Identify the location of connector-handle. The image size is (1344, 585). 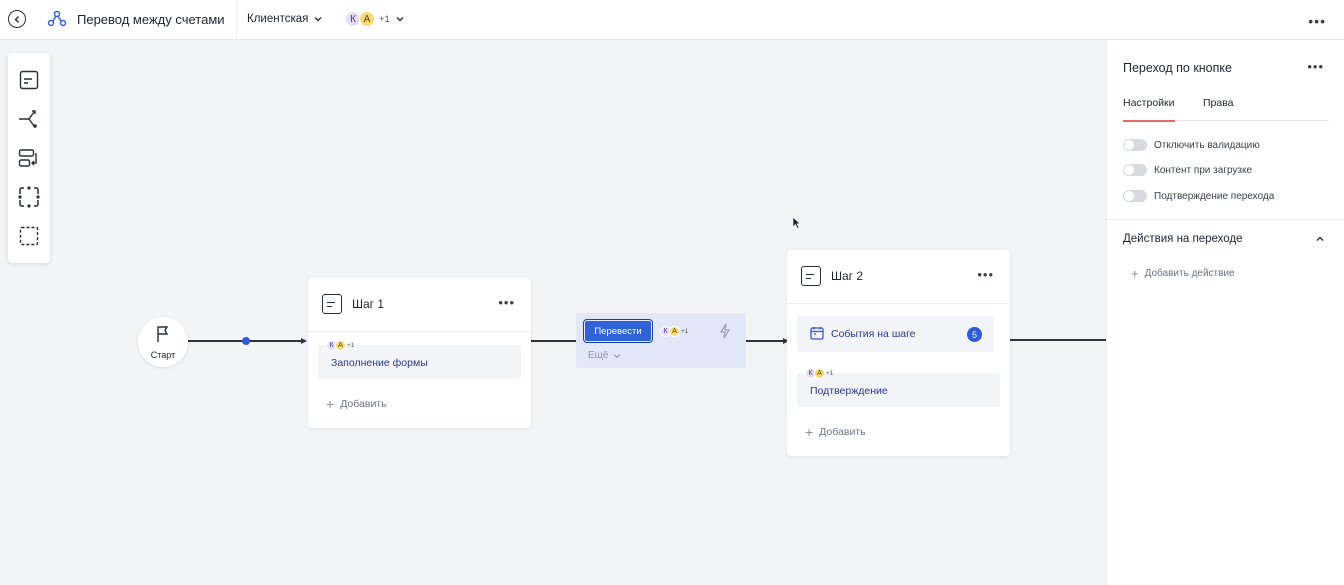
(246, 341).